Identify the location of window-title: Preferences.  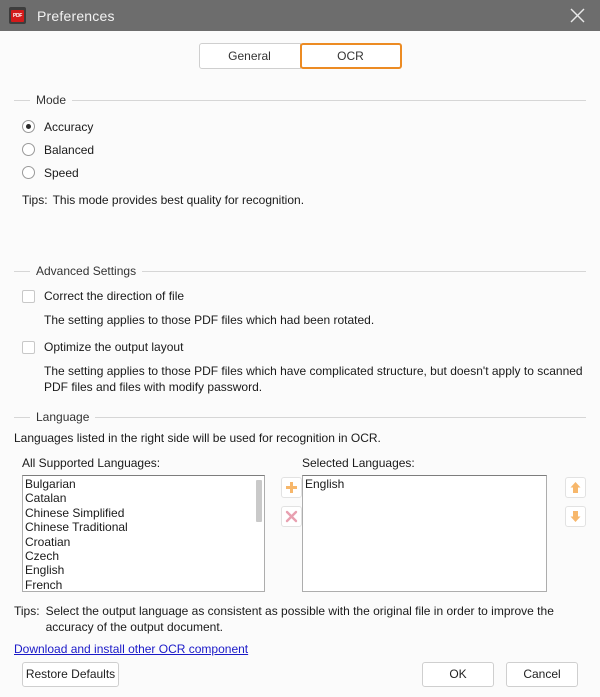
(76, 15).